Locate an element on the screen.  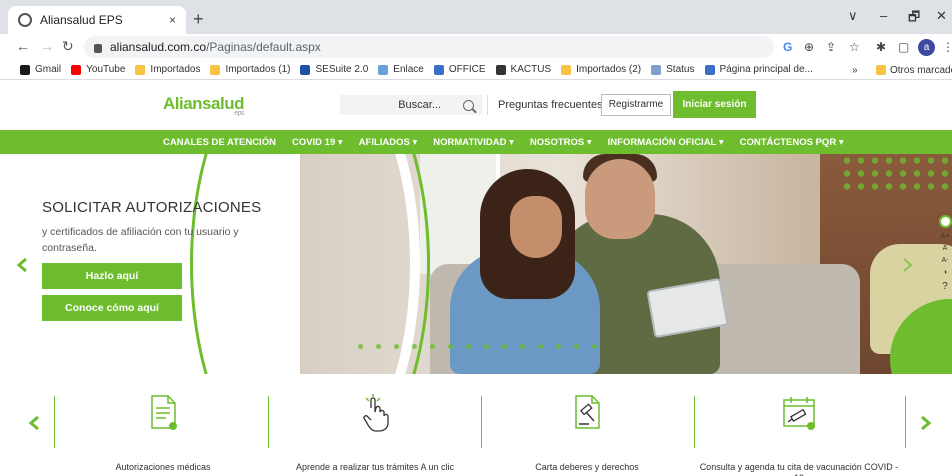
nav-item-informacion: INFORMACIÓN OFICIAL ▾ is located at coordinates (666, 142).